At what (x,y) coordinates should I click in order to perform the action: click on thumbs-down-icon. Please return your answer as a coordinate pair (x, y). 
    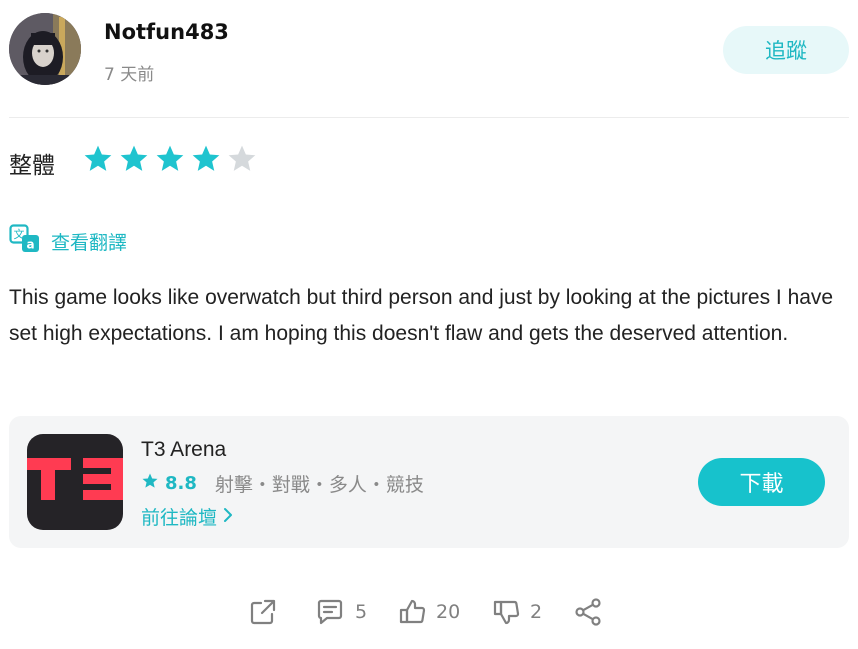
    Looking at the image, I should click on (507, 612).